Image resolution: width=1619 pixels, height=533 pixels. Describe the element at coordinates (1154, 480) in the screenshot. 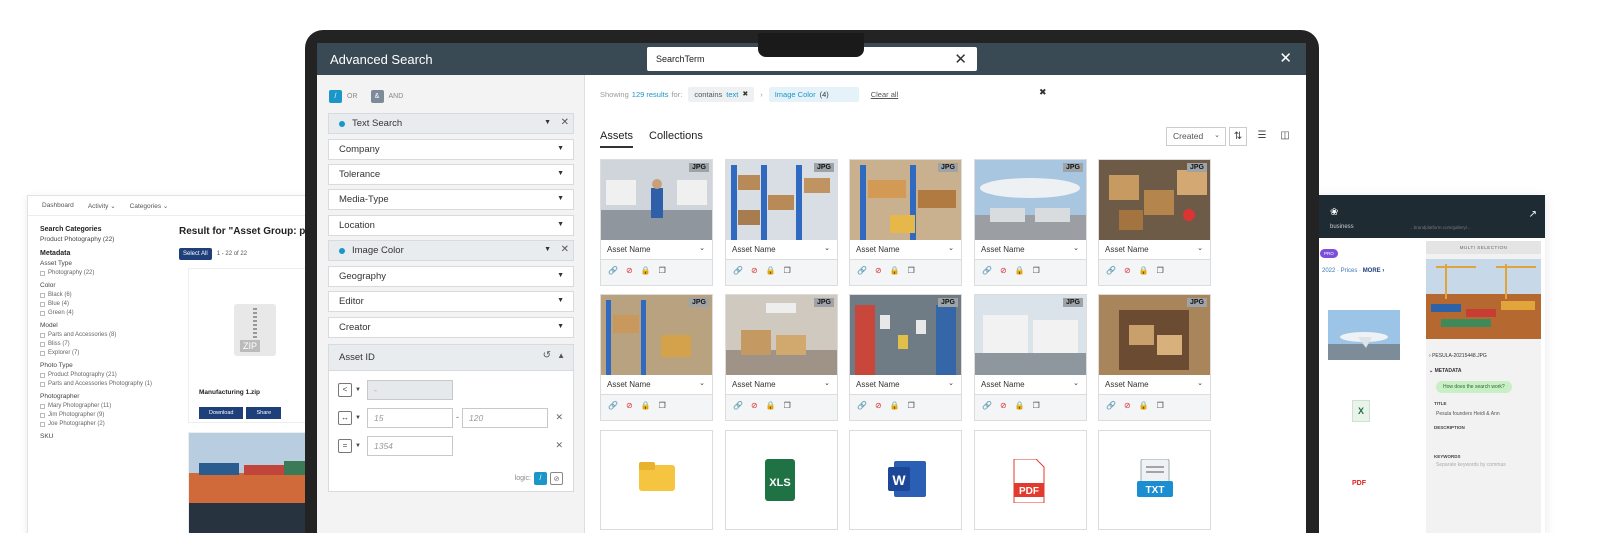

I see `file-card: TXT` at that location.